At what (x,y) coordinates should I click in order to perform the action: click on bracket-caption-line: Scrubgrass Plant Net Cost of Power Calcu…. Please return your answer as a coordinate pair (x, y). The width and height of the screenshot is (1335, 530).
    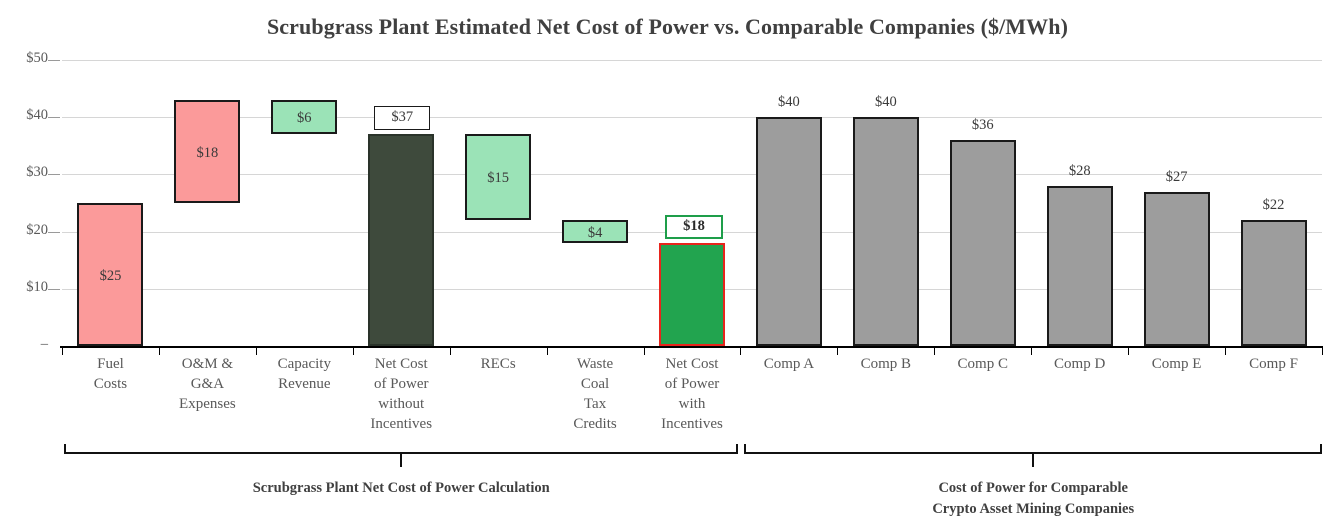
    Looking at the image, I should click on (401, 488).